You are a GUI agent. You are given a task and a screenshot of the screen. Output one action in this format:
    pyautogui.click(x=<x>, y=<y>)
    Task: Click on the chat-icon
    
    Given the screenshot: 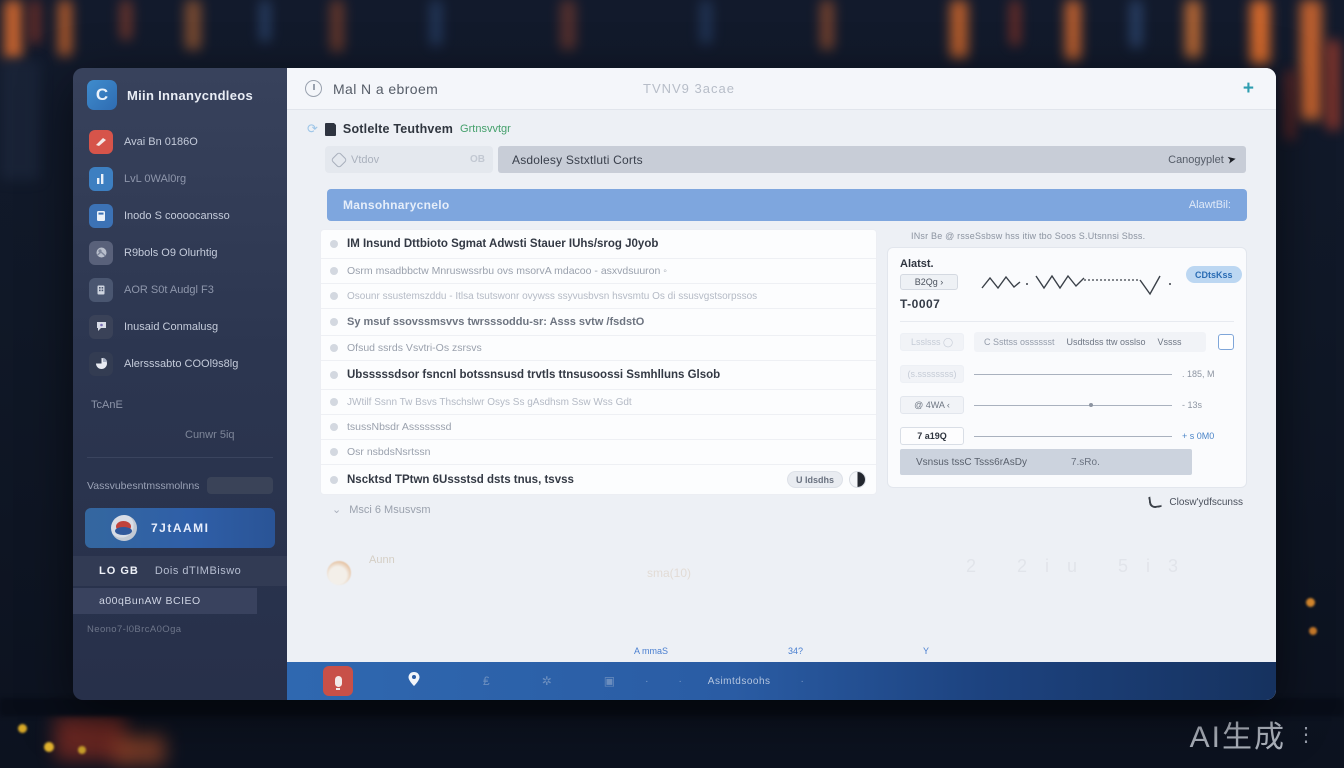 What is the action you would take?
    pyautogui.click(x=101, y=326)
    